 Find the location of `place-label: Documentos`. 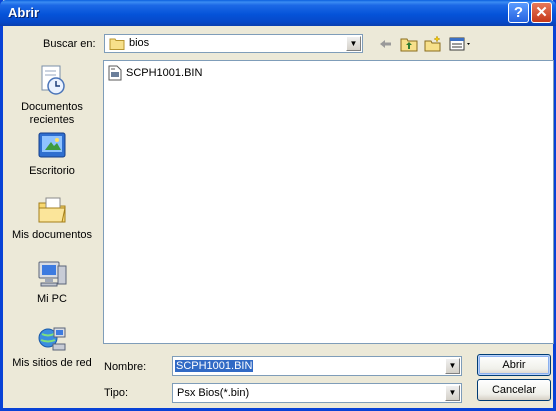

place-label: Documentos is located at coordinates (52, 107).